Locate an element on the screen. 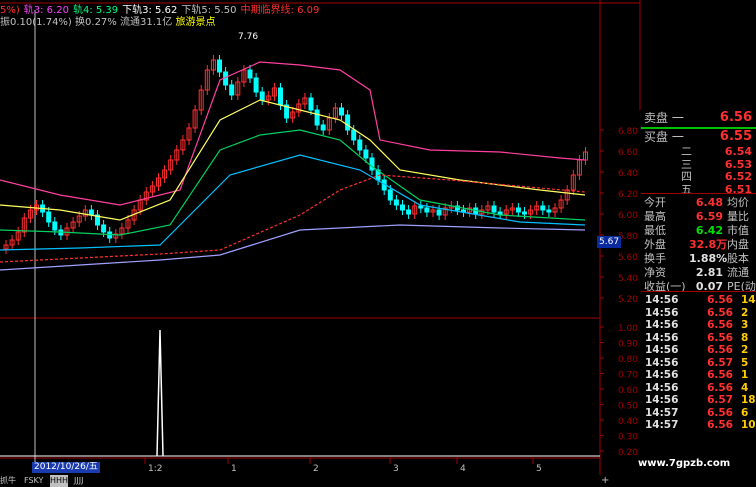  sell-label: 卖盘 一 is located at coordinates (664, 118).